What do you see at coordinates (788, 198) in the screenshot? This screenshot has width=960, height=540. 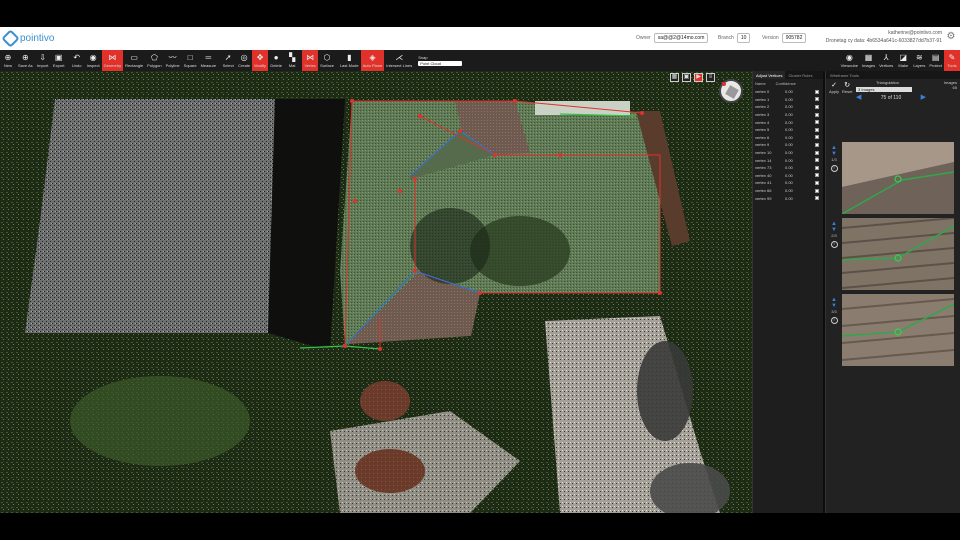 I see `table-row: vertex 99 0.00` at bounding box center [788, 198].